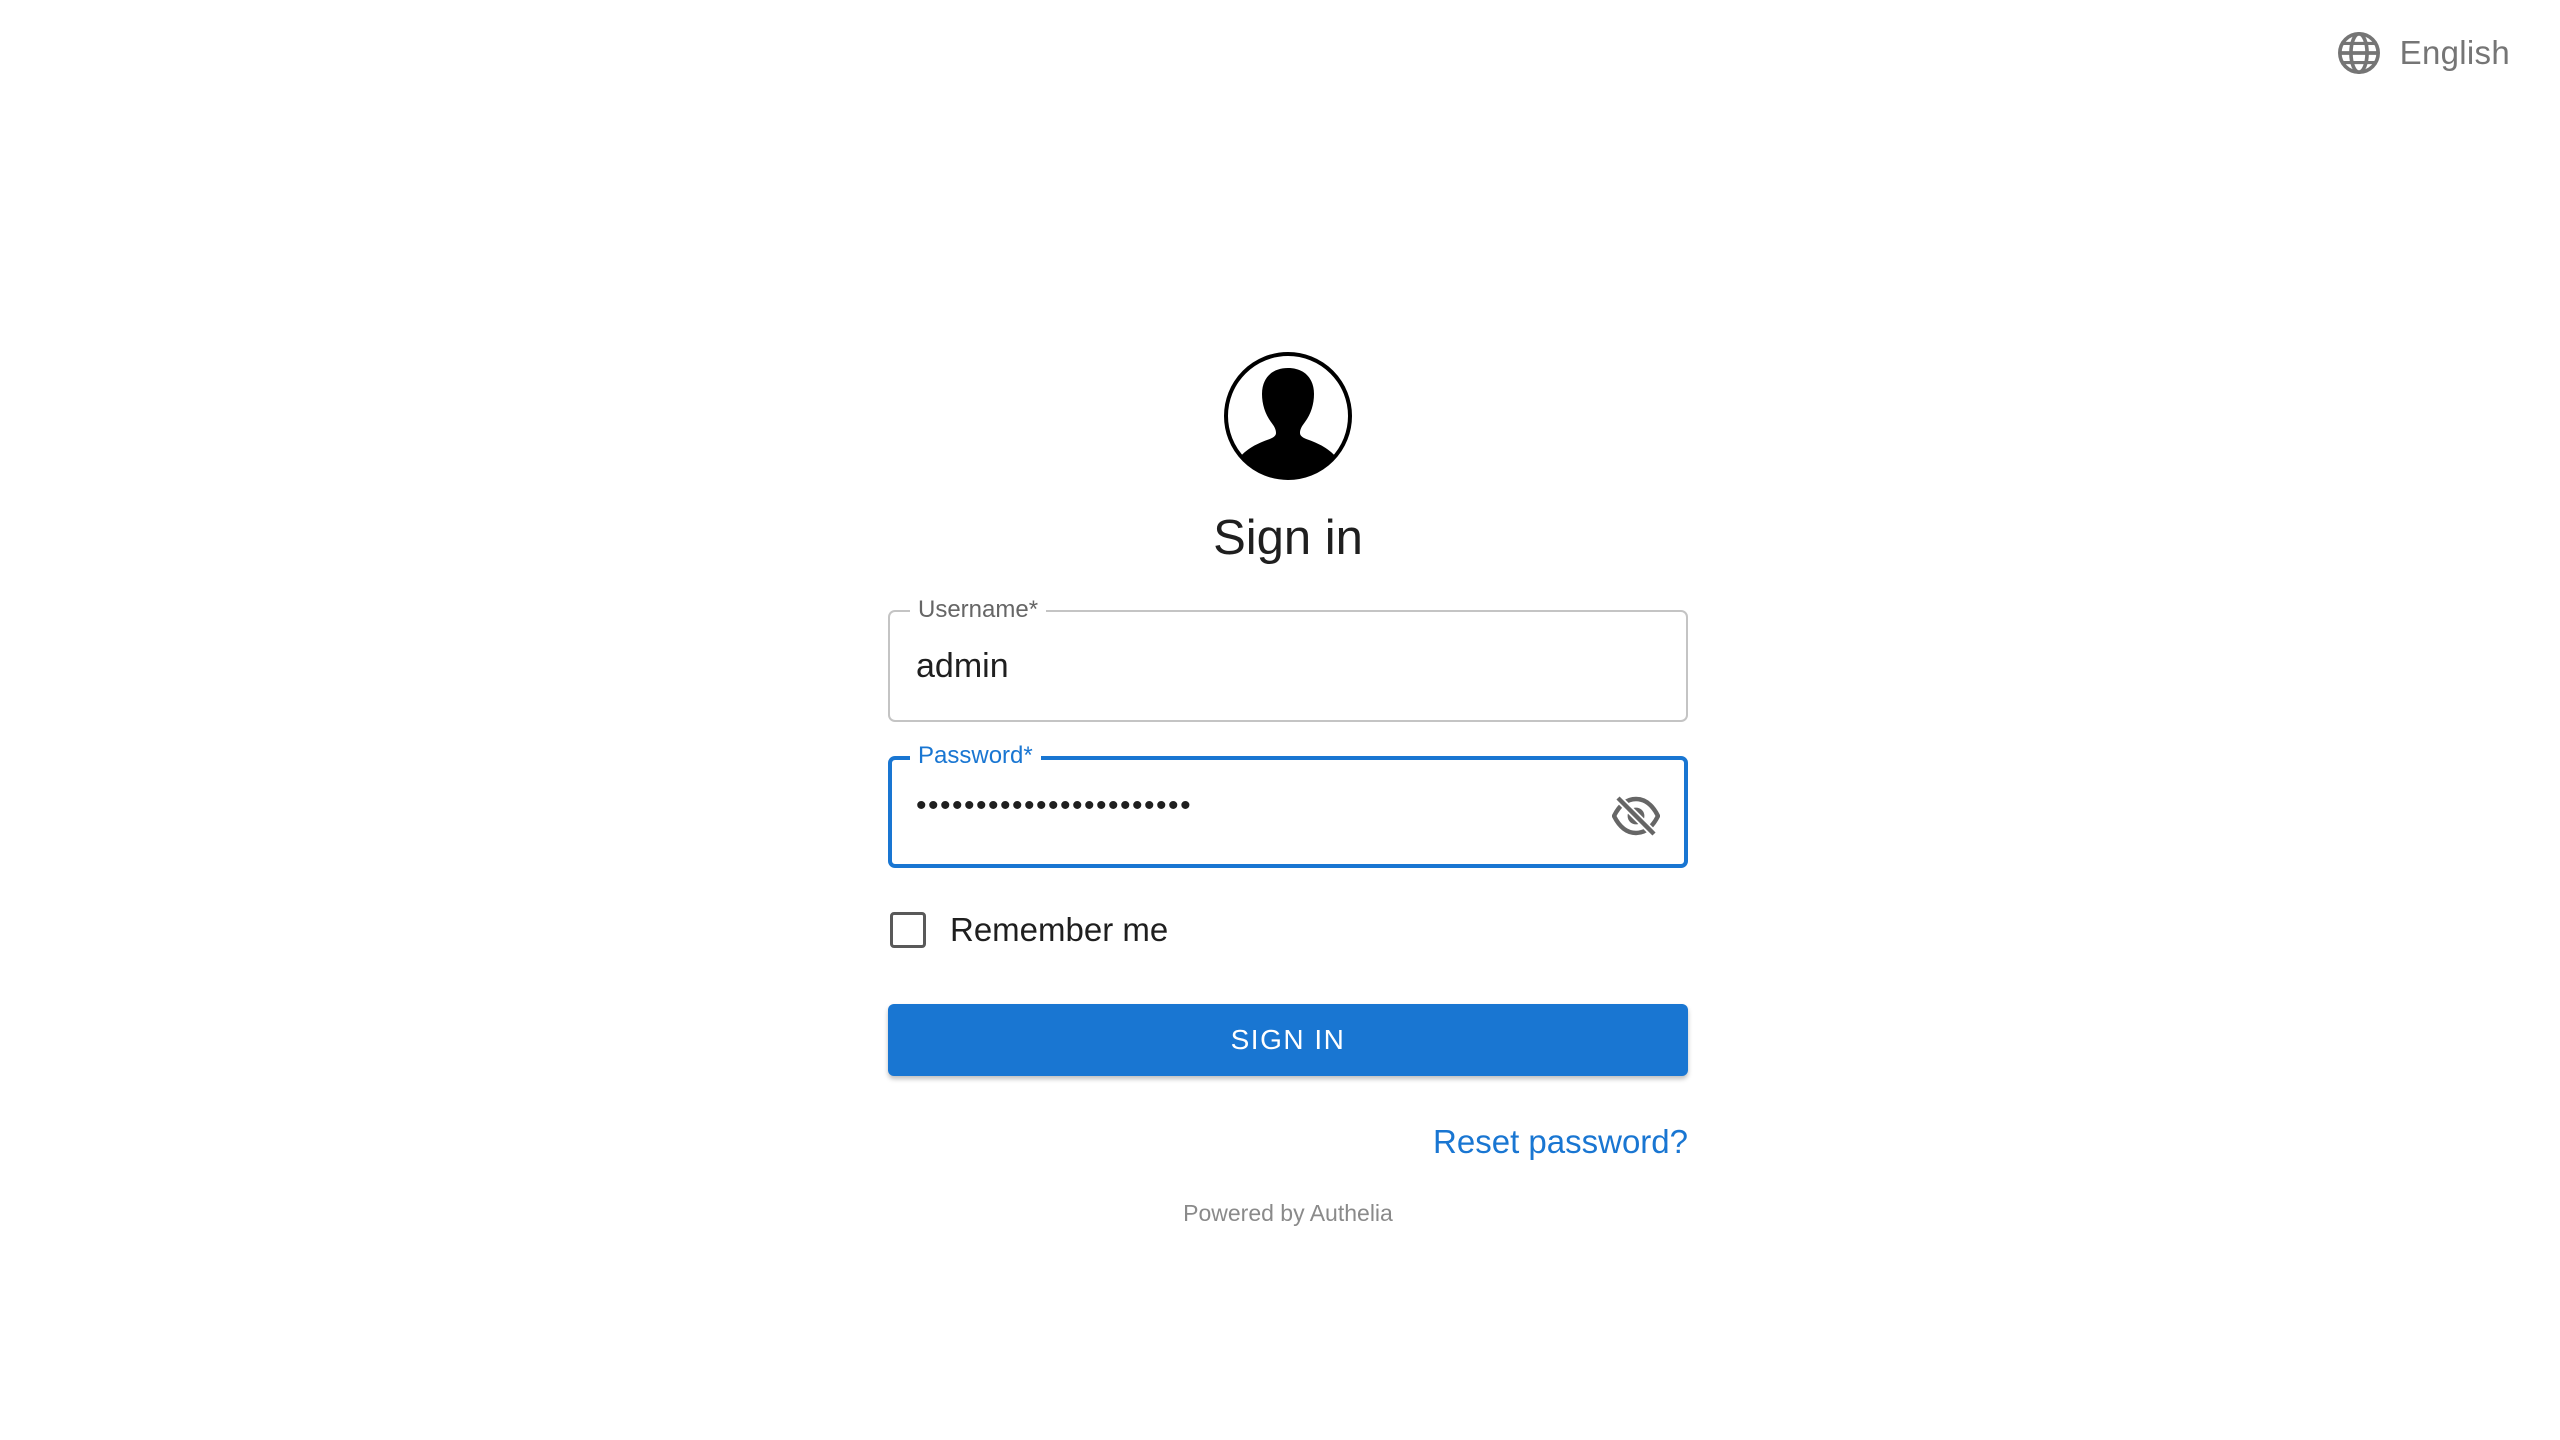 The image size is (2560, 1440). Describe the element at coordinates (1636, 816) in the screenshot. I see `eye-off-icon` at that location.